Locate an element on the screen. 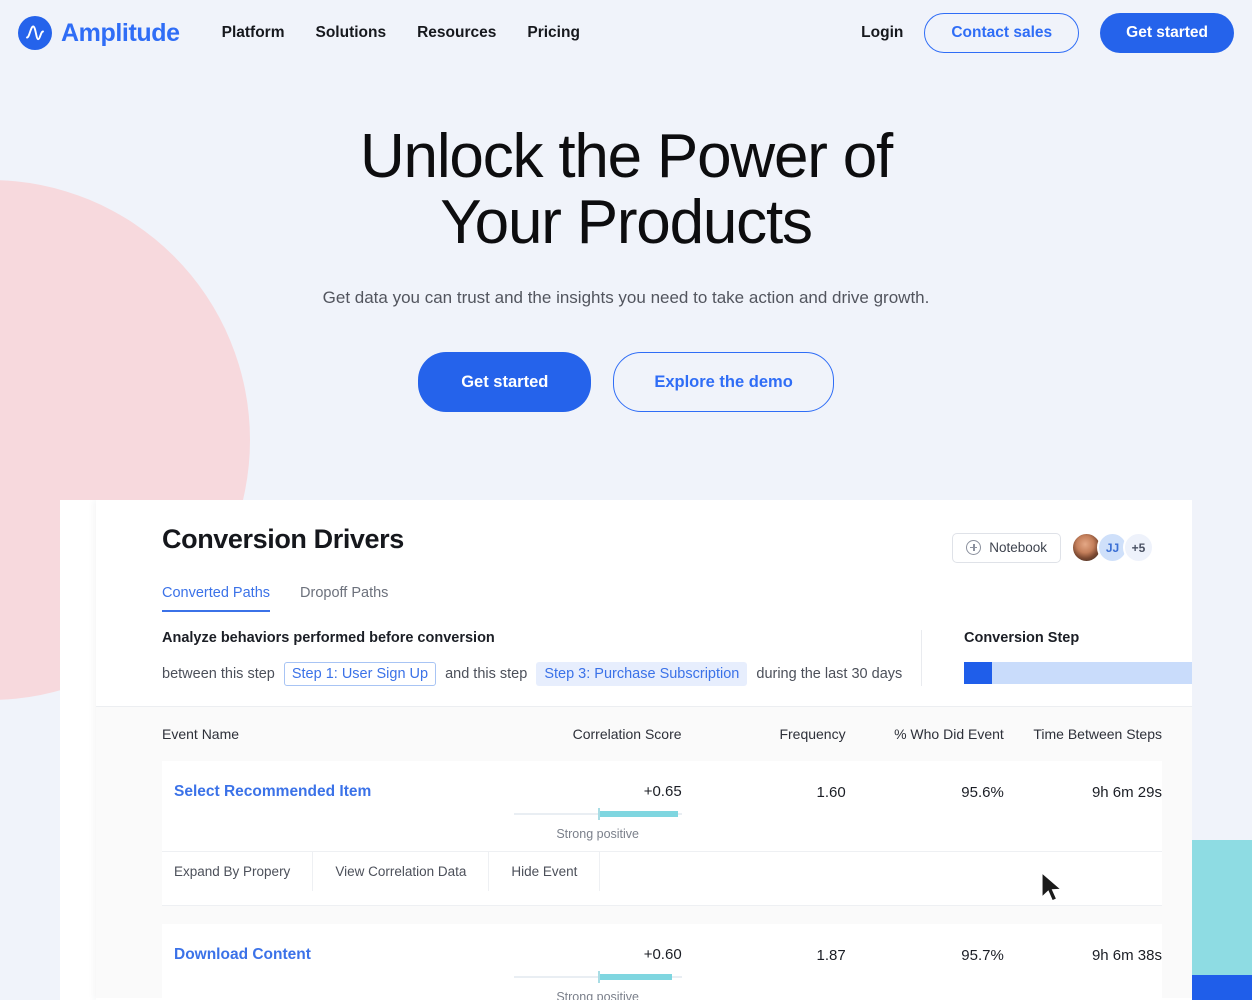 This screenshot has height=1000, width=1252. column-header-frequency: Frequency is located at coordinates (763, 734).